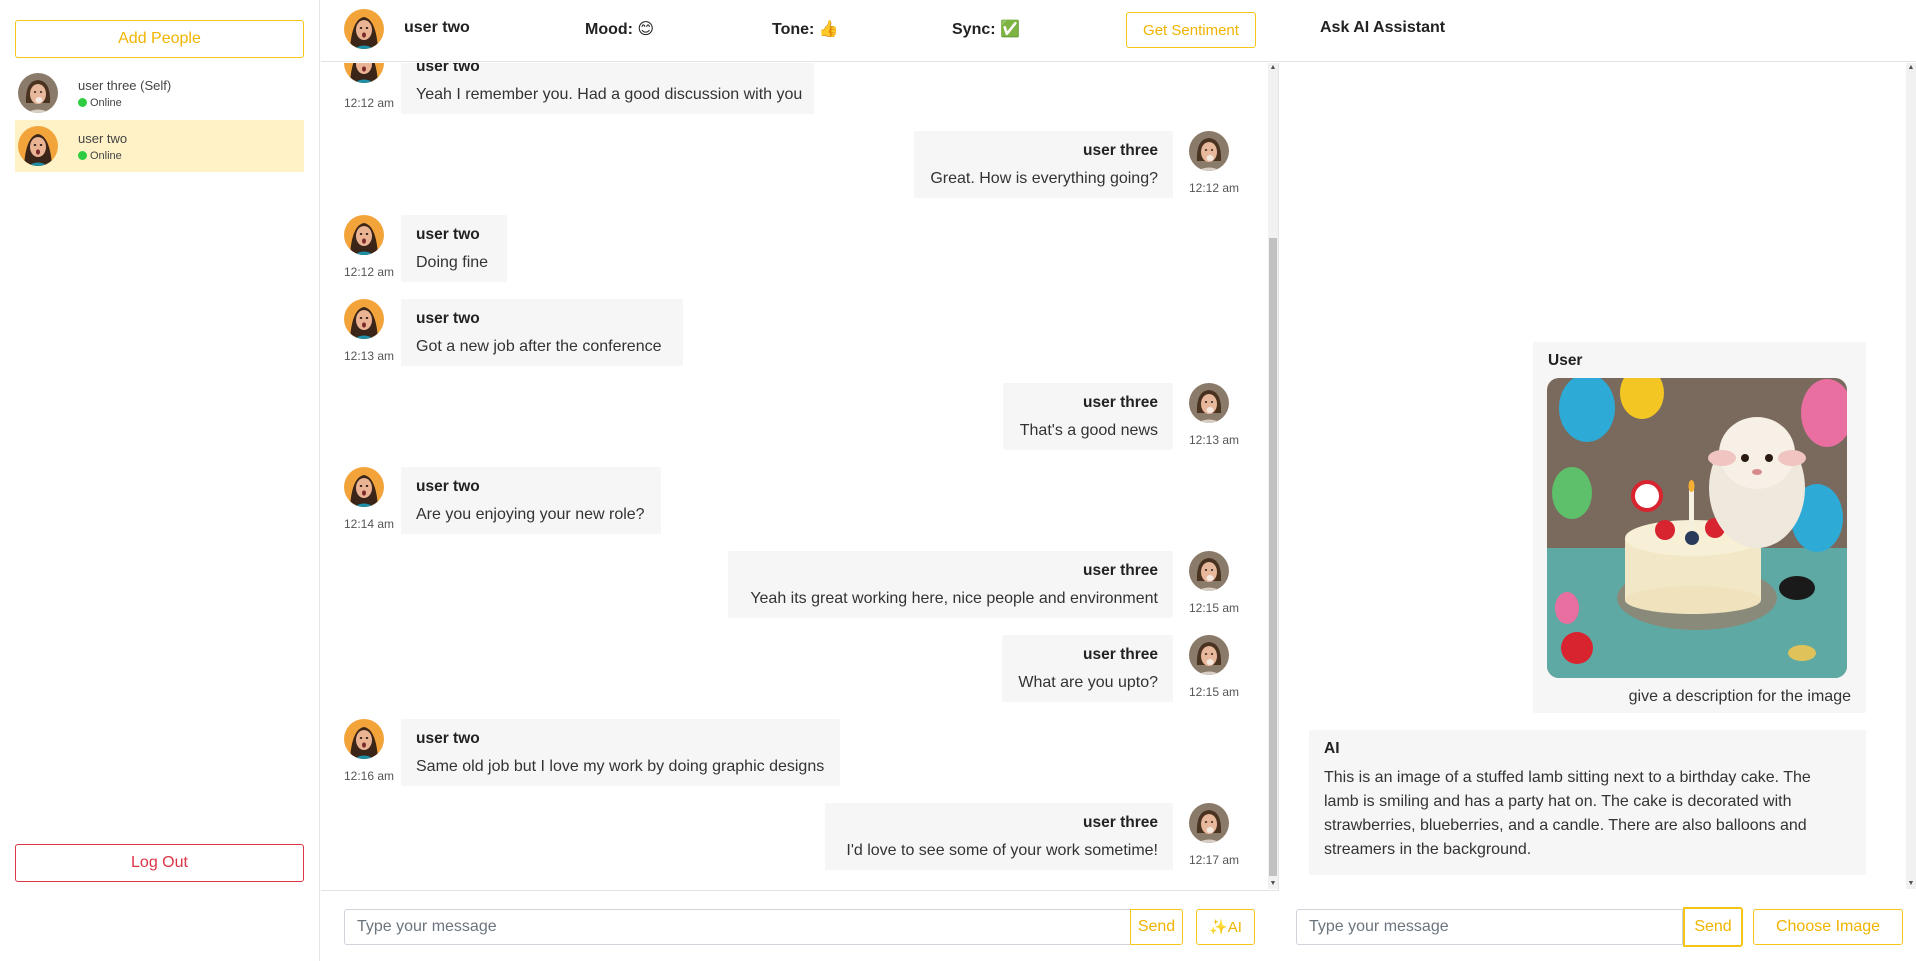  I want to click on message-input, so click(737, 927).